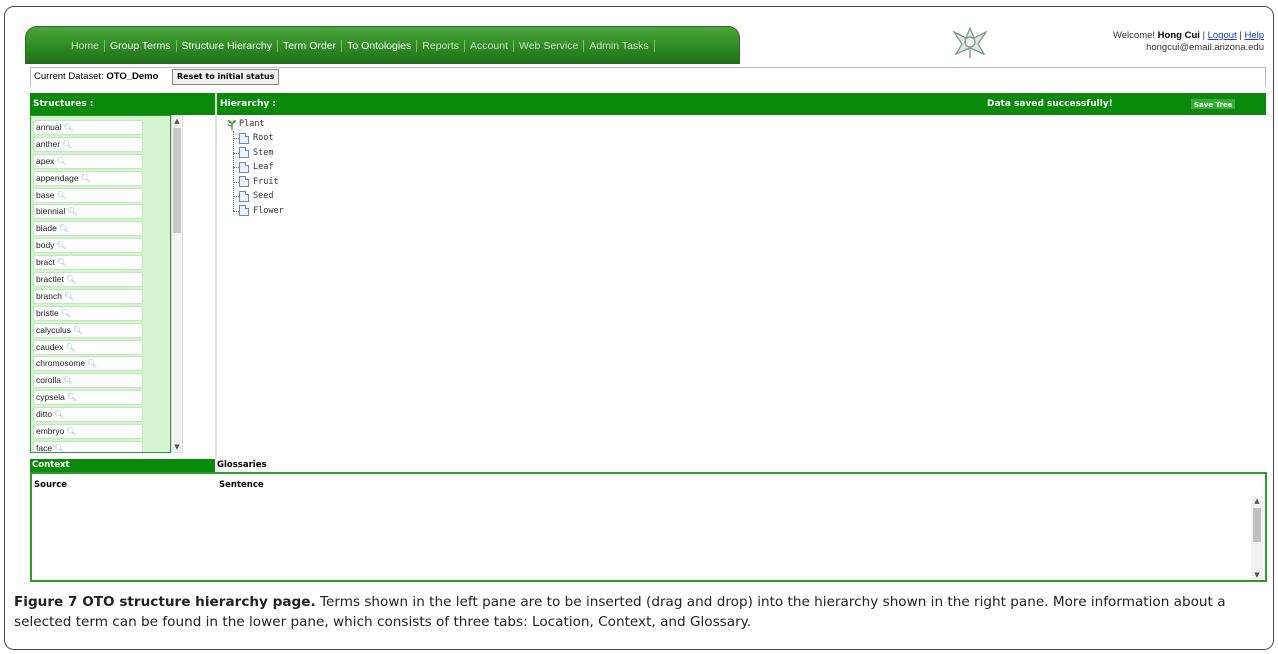 The height and width of the screenshot is (654, 1278). I want to click on structure-term-label: corolla, so click(49, 380).